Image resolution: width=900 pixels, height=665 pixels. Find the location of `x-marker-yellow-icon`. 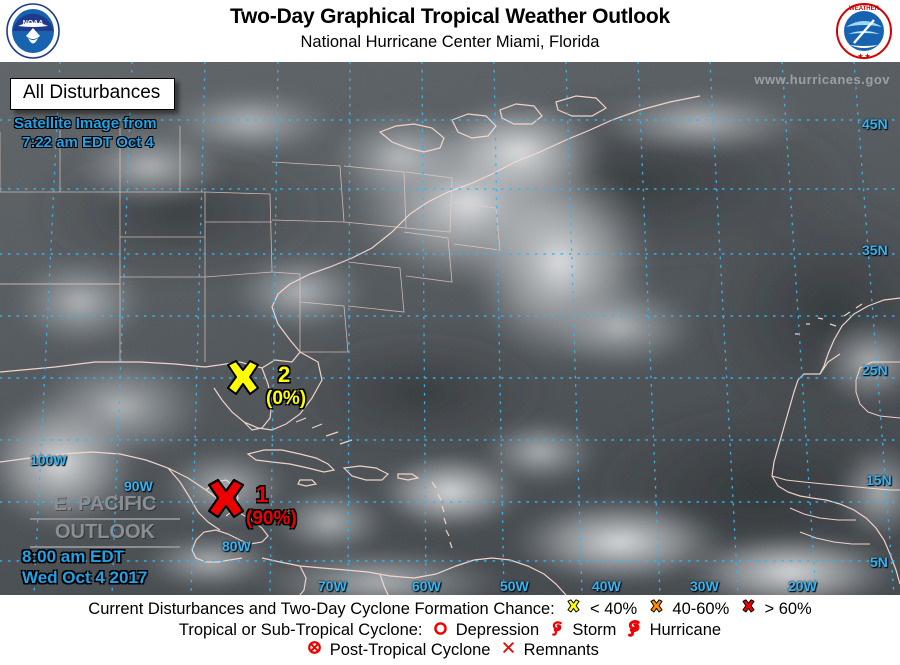

x-marker-yellow-icon is located at coordinates (573, 609).